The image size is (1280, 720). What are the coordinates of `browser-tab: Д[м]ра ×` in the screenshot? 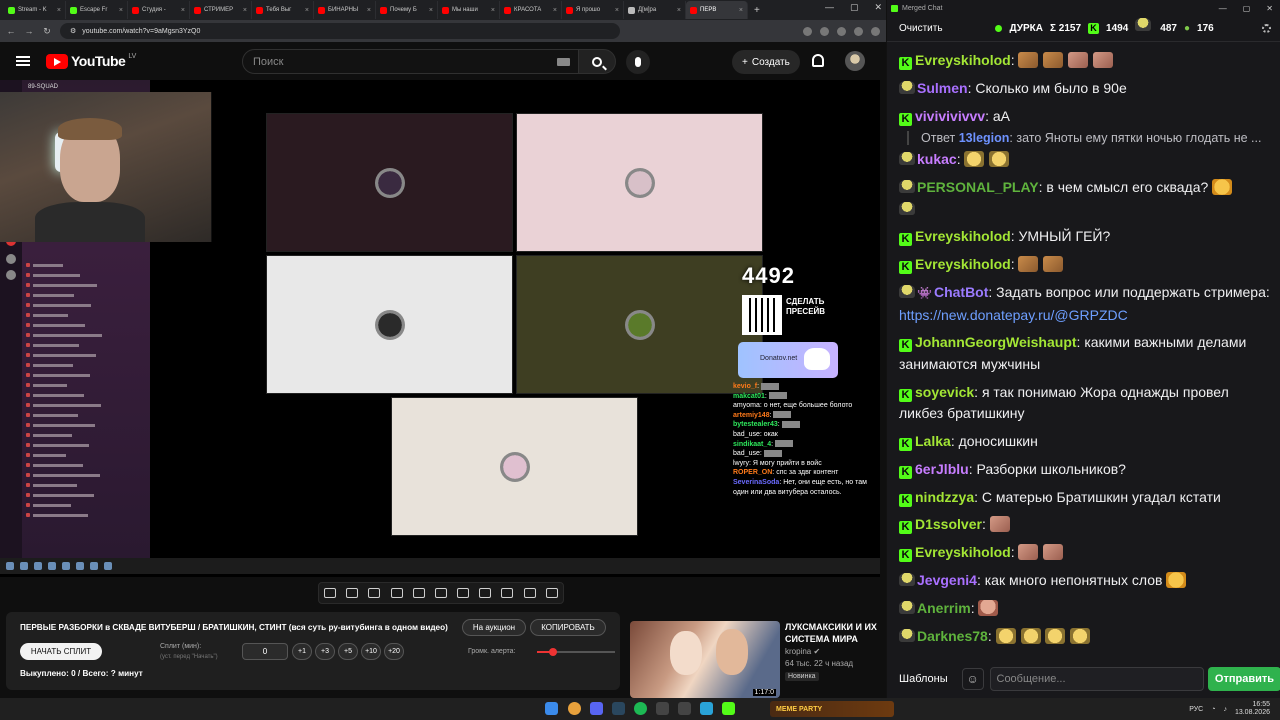 It's located at (655, 10).